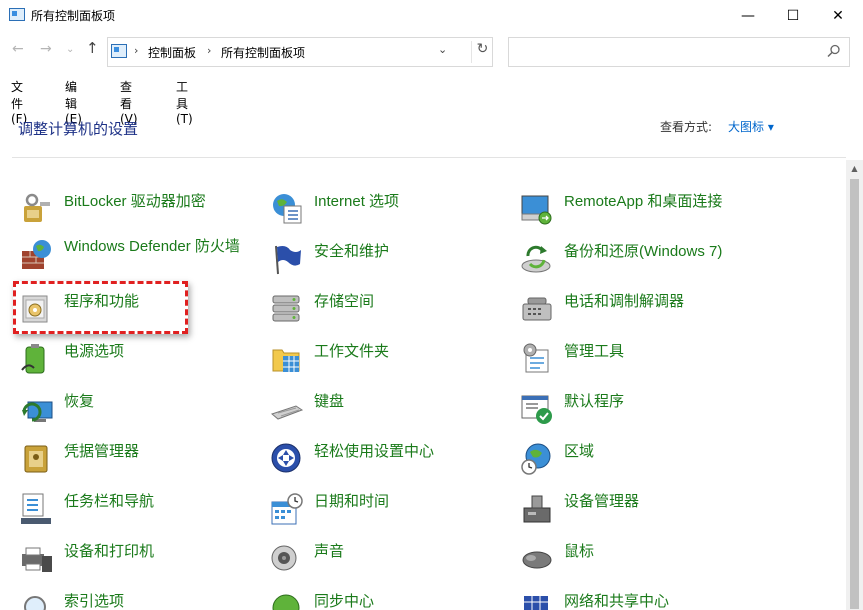 This screenshot has height=610, width=863. Describe the element at coordinates (18, 49) in the screenshot. I see `back-button: ←` at that location.